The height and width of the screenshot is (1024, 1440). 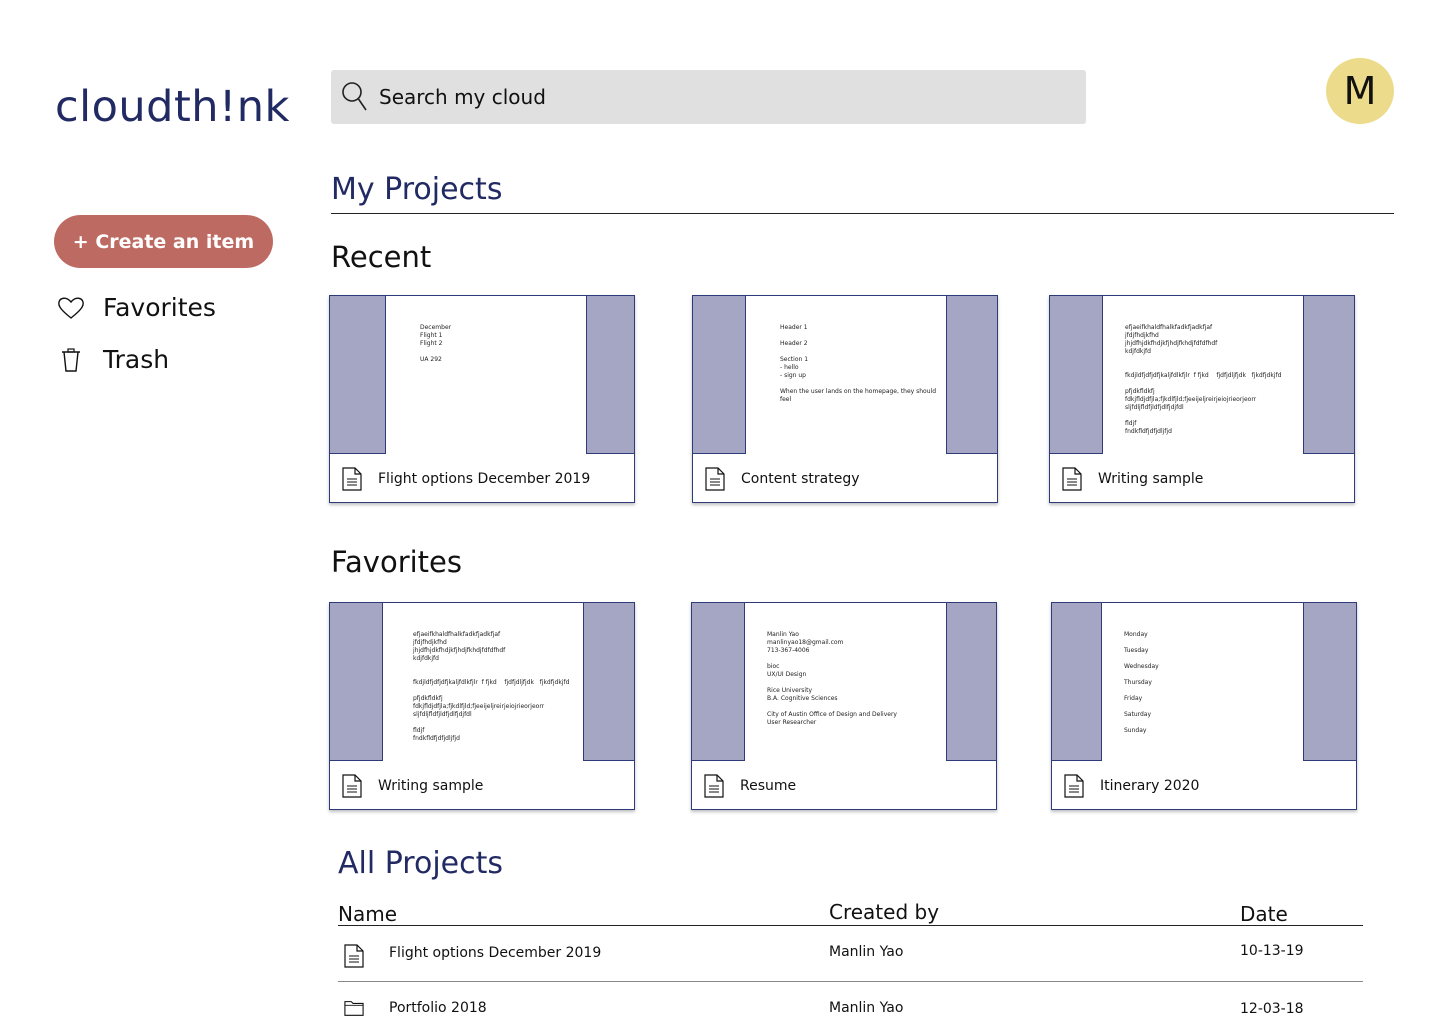 I want to click on column-header-created-by: Created by, so click(x=884, y=912).